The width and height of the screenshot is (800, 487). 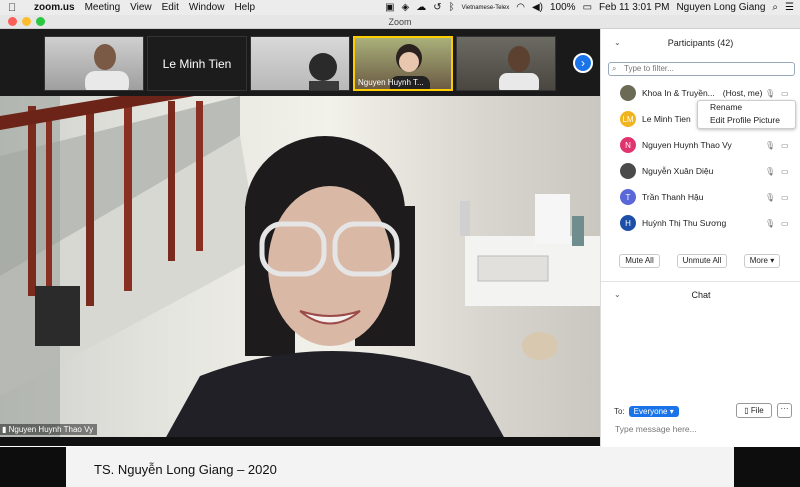 I want to click on slide-border-left, so click(x=33, y=467).